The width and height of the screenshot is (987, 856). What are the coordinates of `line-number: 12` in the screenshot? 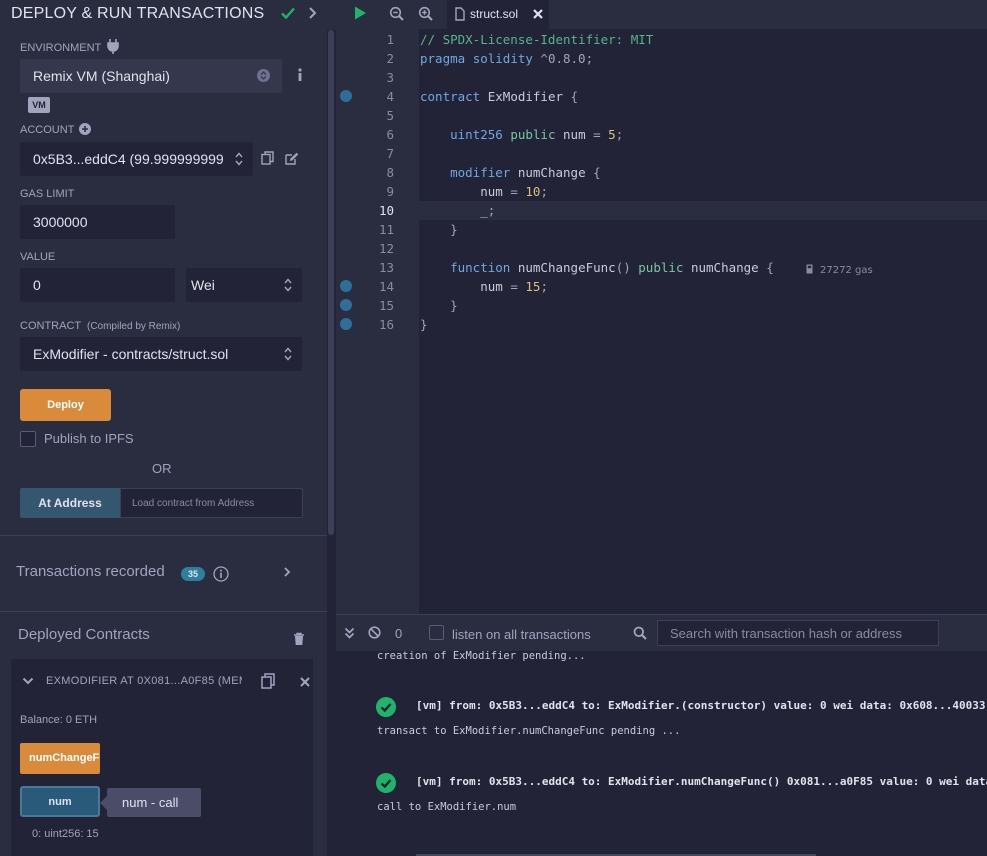 It's located at (386, 248).